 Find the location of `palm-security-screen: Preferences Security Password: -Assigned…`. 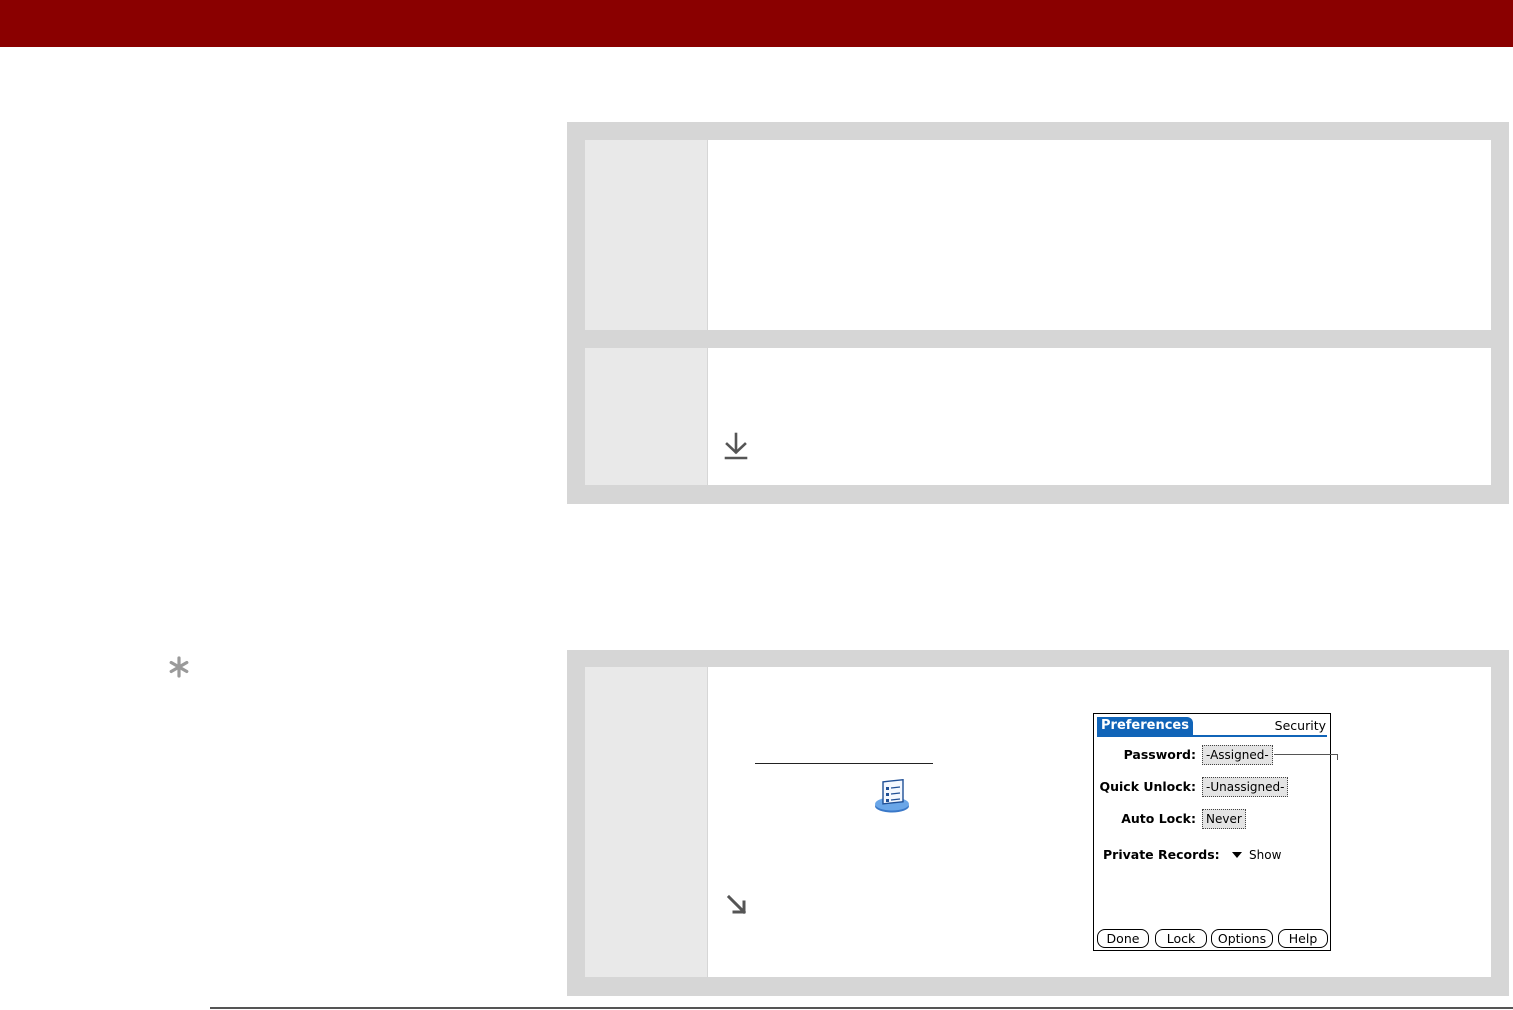

palm-security-screen: Preferences Security Password: -Assigned… is located at coordinates (1212, 832).